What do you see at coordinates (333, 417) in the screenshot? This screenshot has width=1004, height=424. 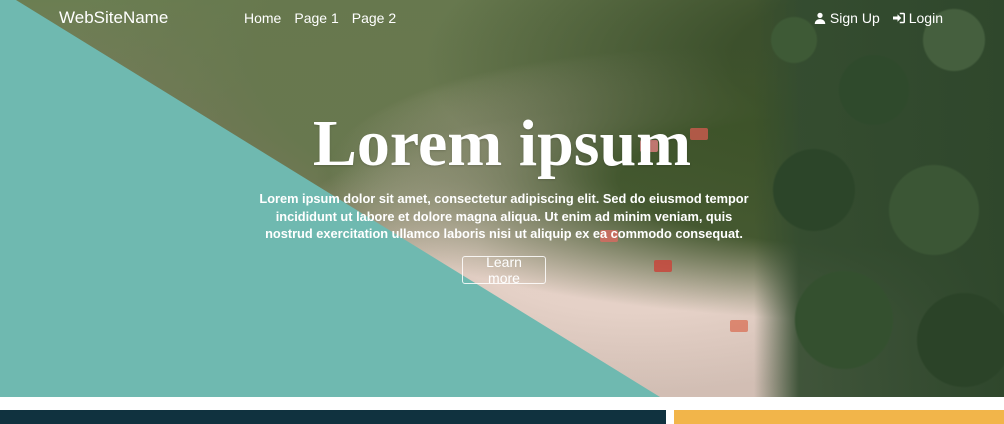 I see `dark-section-bar` at bounding box center [333, 417].